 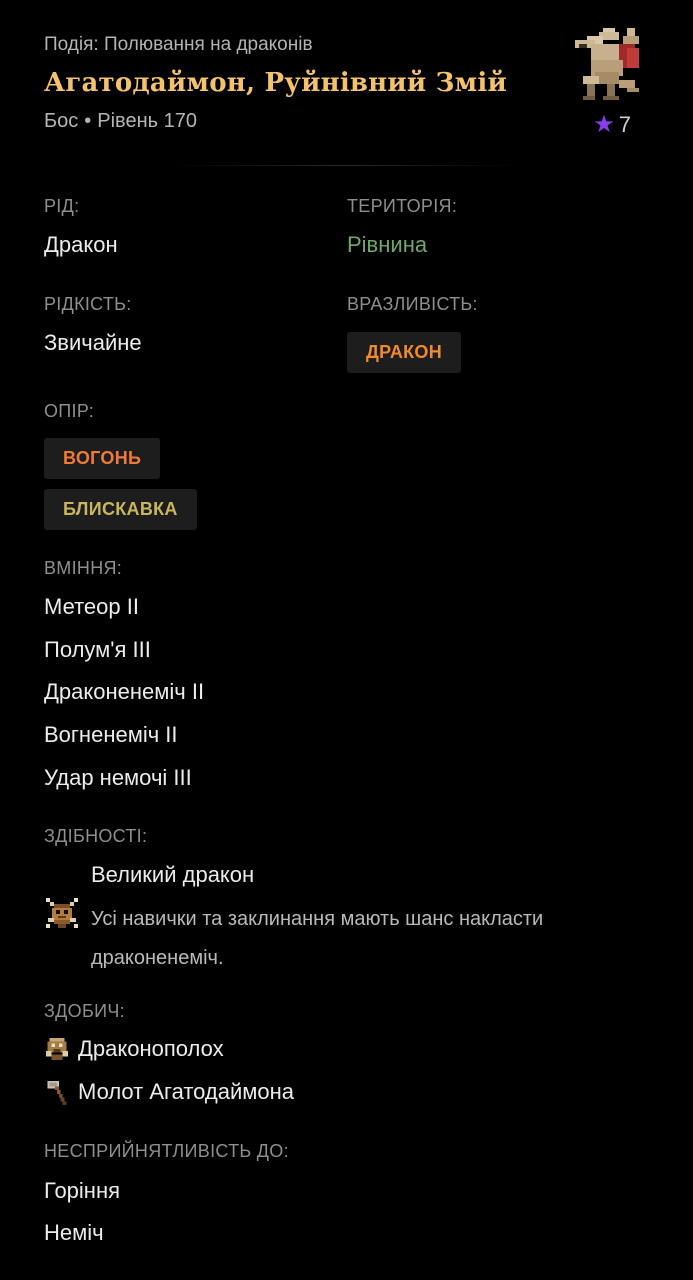 I want to click on territory-value: Рівнина, so click(x=387, y=245).